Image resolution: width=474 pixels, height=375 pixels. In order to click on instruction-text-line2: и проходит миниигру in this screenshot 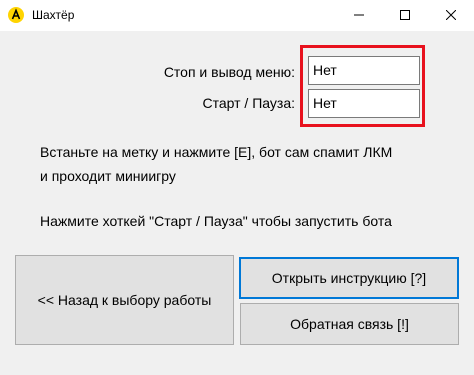, I will do `click(108, 176)`.